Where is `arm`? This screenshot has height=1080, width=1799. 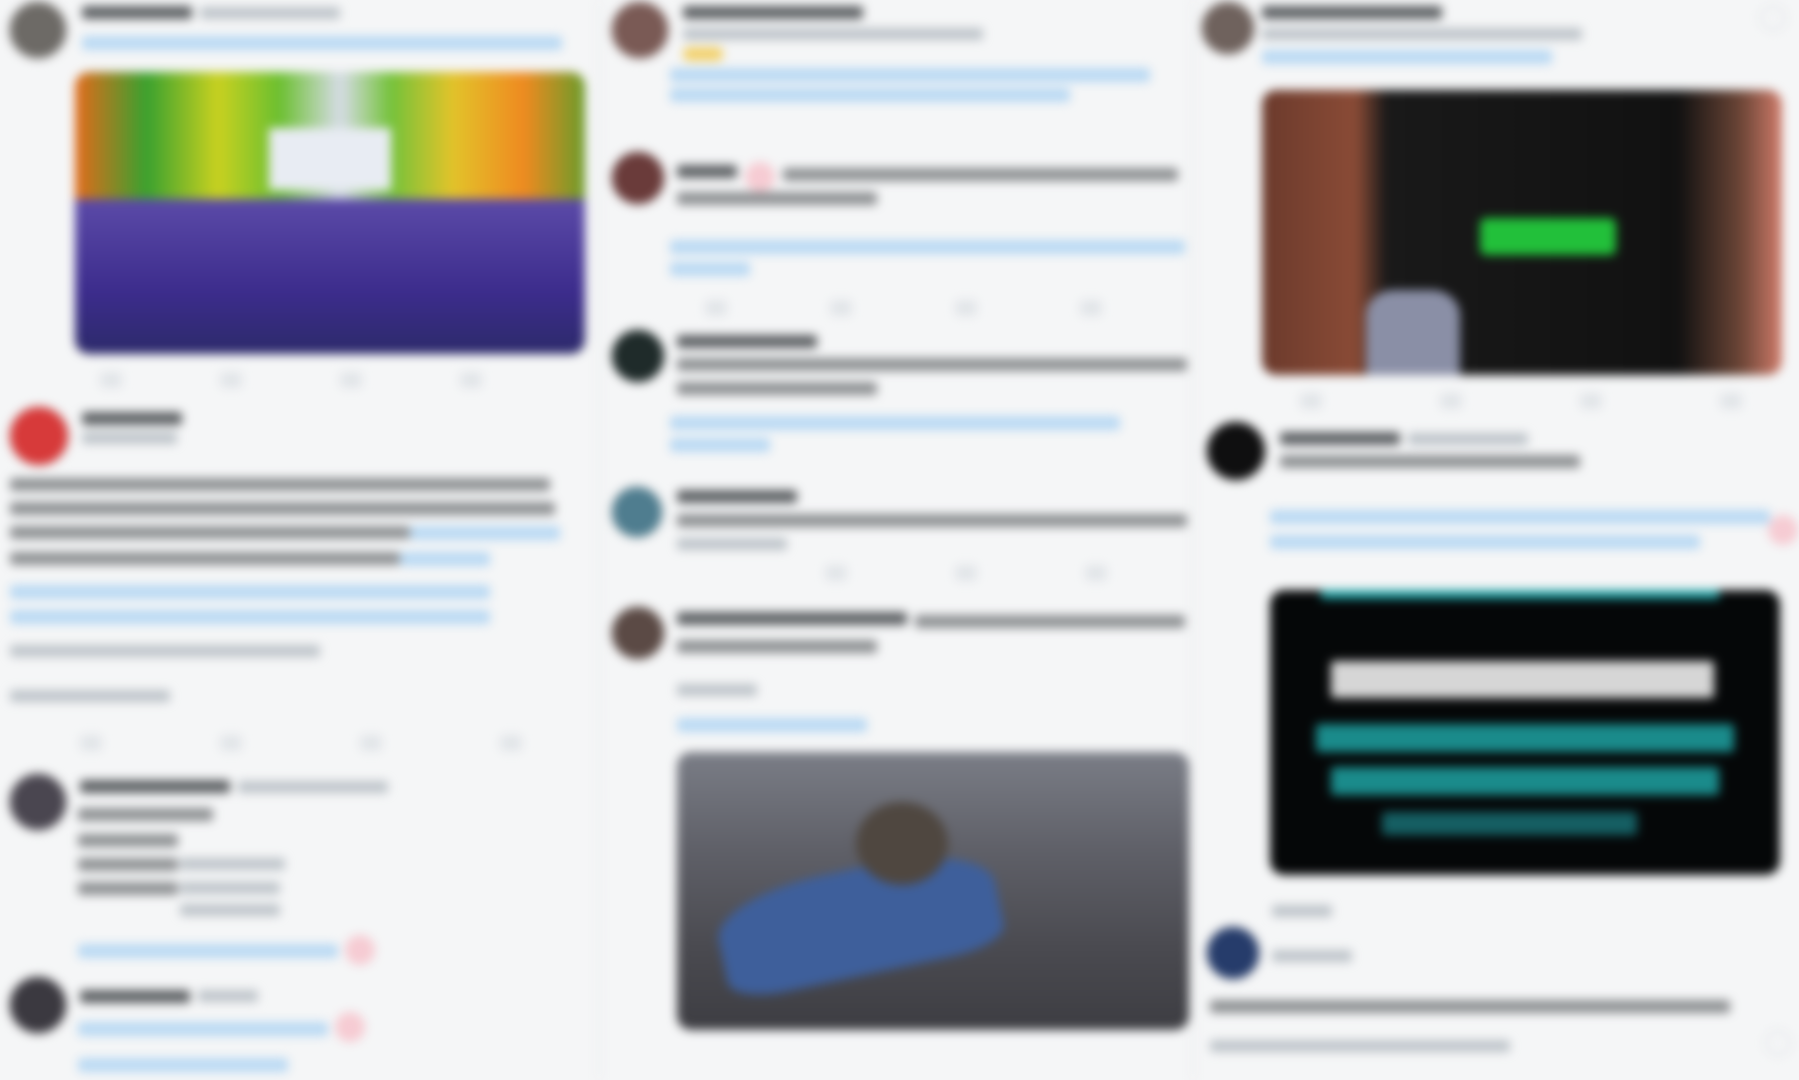 arm is located at coordinates (1413, 332).